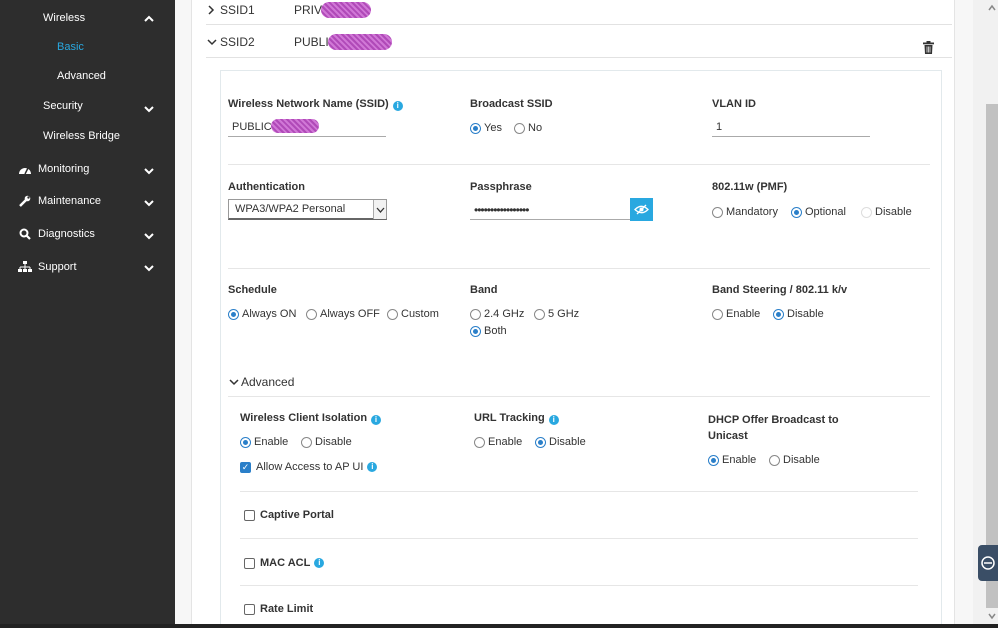  I want to click on redaction-mark, so click(346, 10).